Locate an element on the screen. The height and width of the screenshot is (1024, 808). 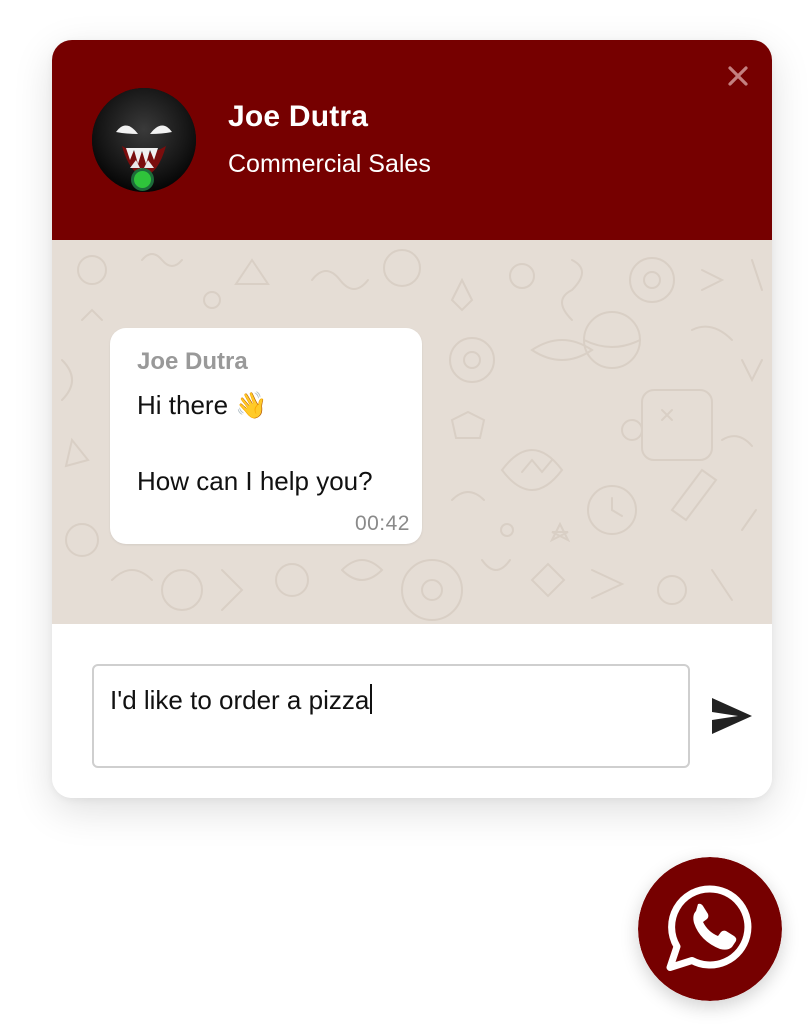
send-icon is located at coordinates (732, 716).